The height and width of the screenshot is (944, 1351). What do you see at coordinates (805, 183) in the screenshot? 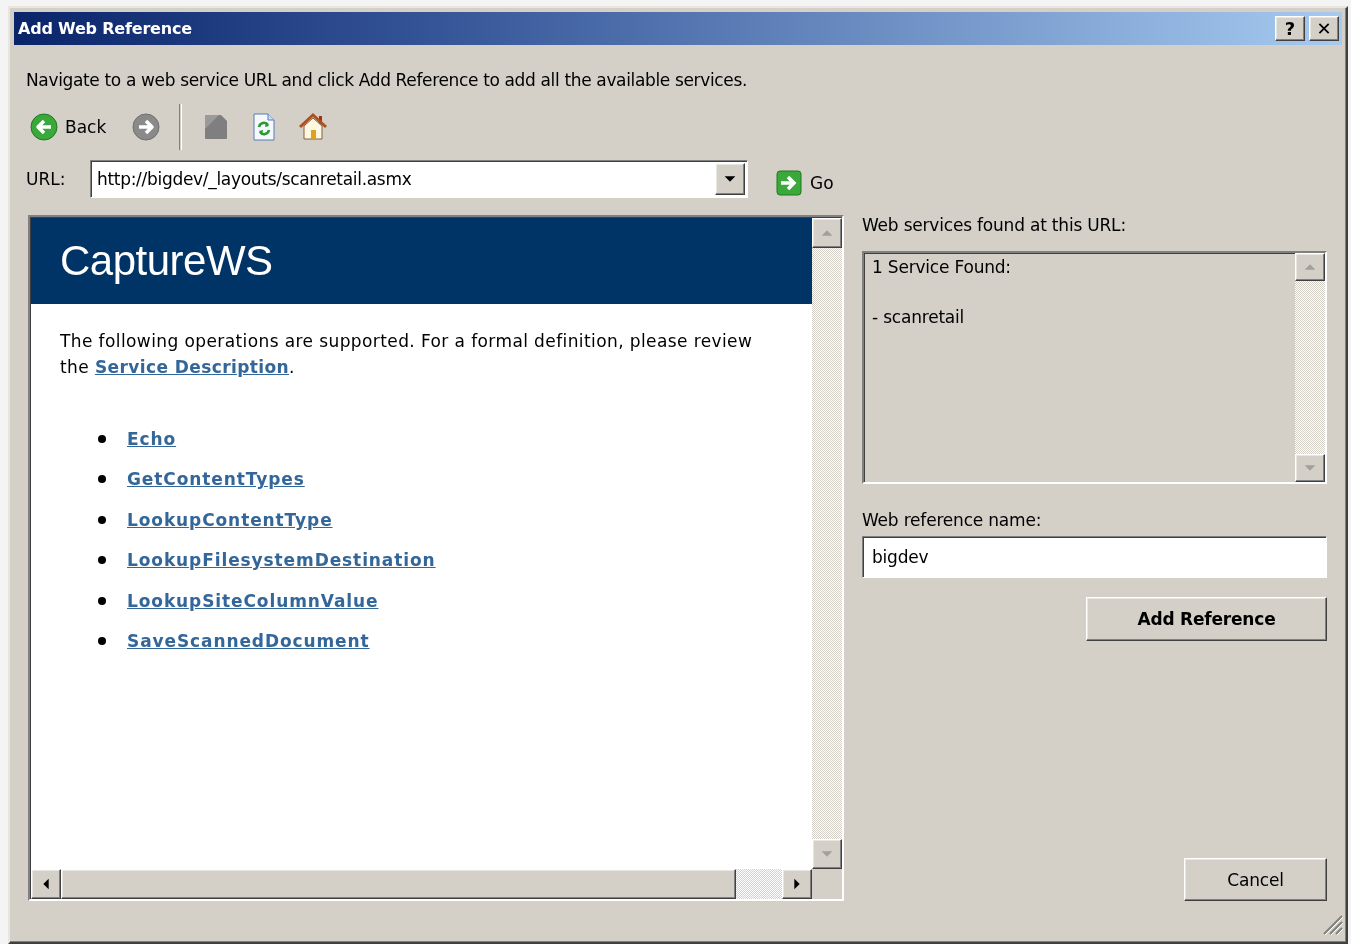
I see `go-button: Go` at bounding box center [805, 183].